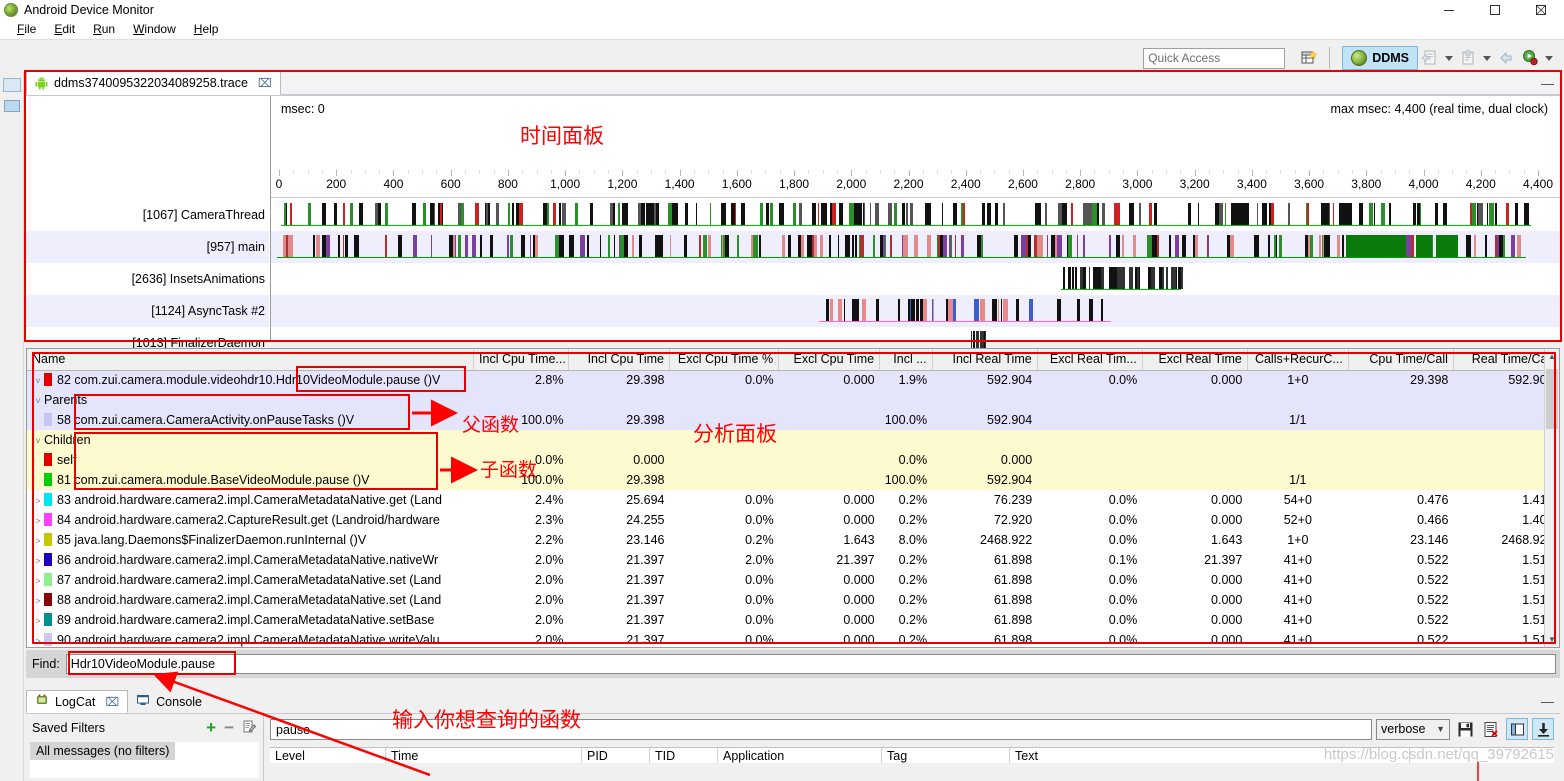  What do you see at coordinates (1530, 58) in the screenshot?
I see `debug-icon` at bounding box center [1530, 58].